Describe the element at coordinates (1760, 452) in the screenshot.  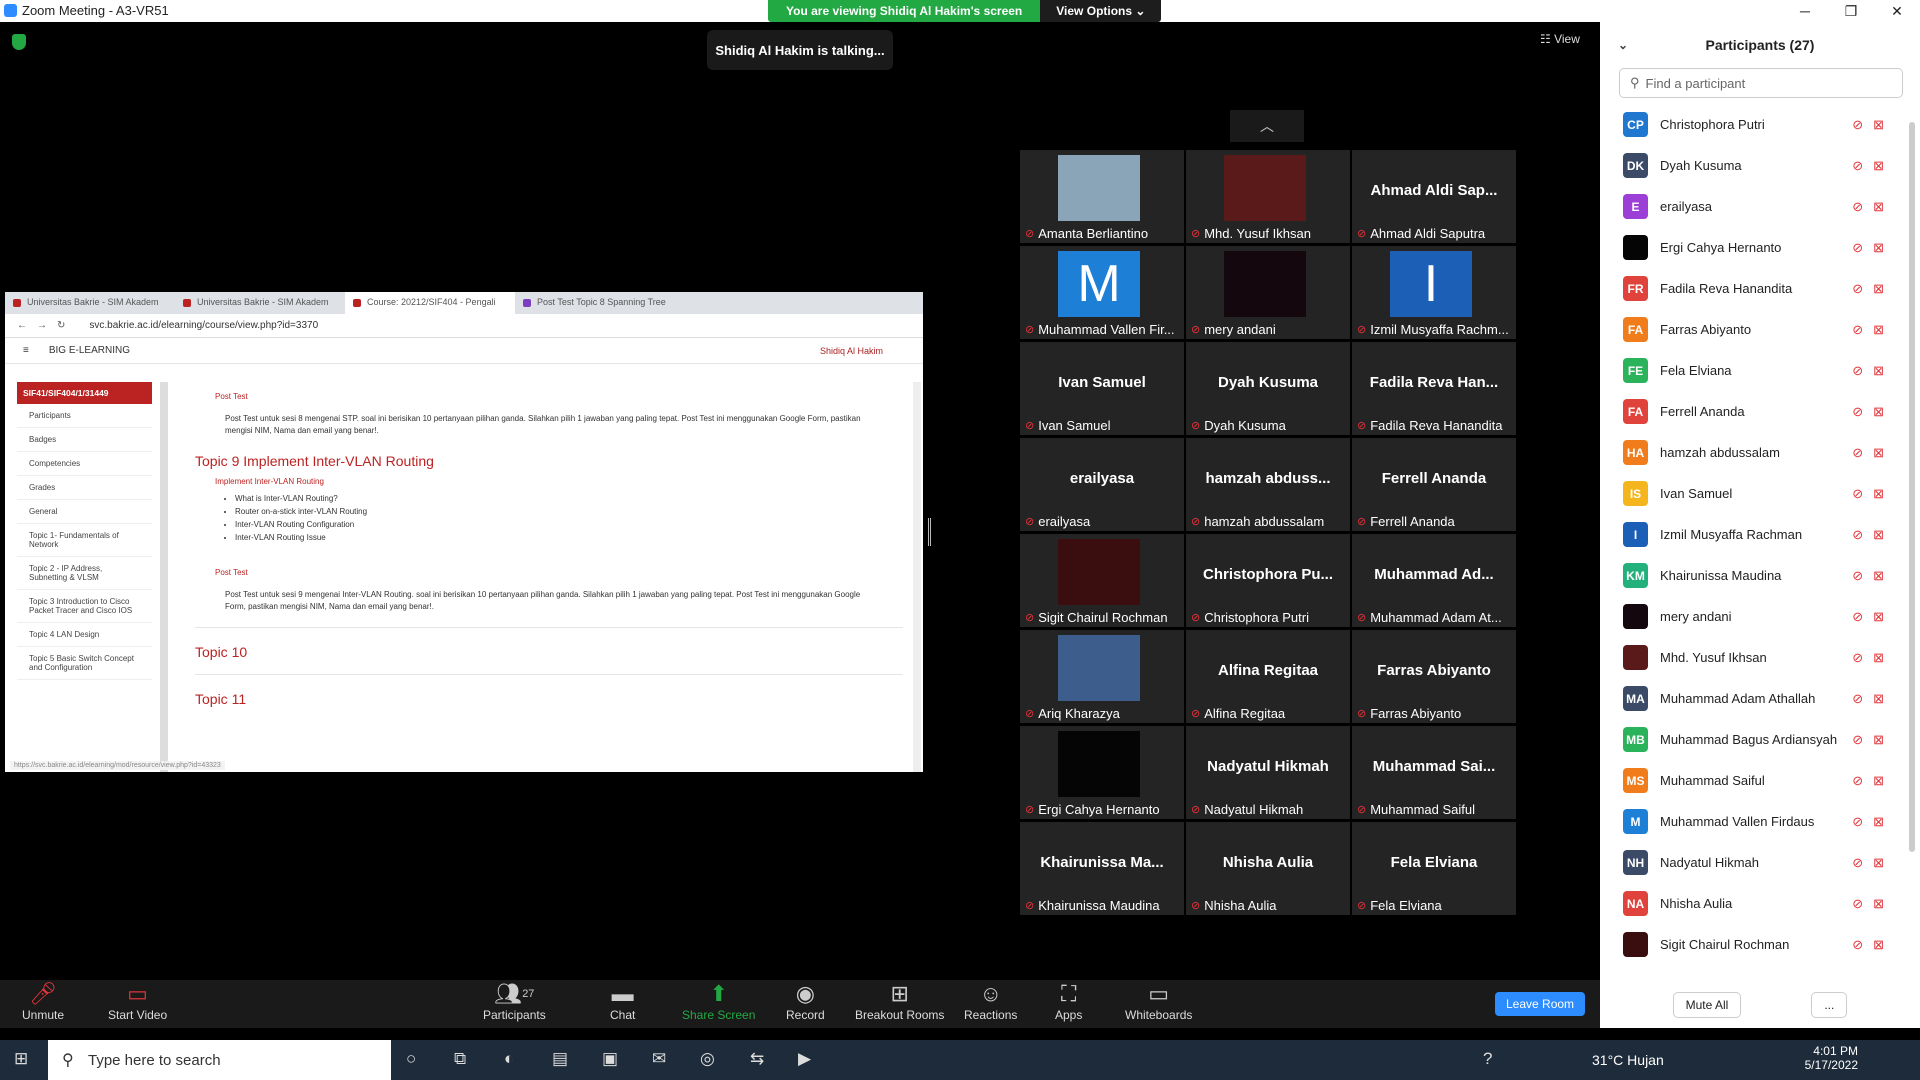
I see `participant-row: HA hamzah abdussalam ⊘ ⊠` at that location.